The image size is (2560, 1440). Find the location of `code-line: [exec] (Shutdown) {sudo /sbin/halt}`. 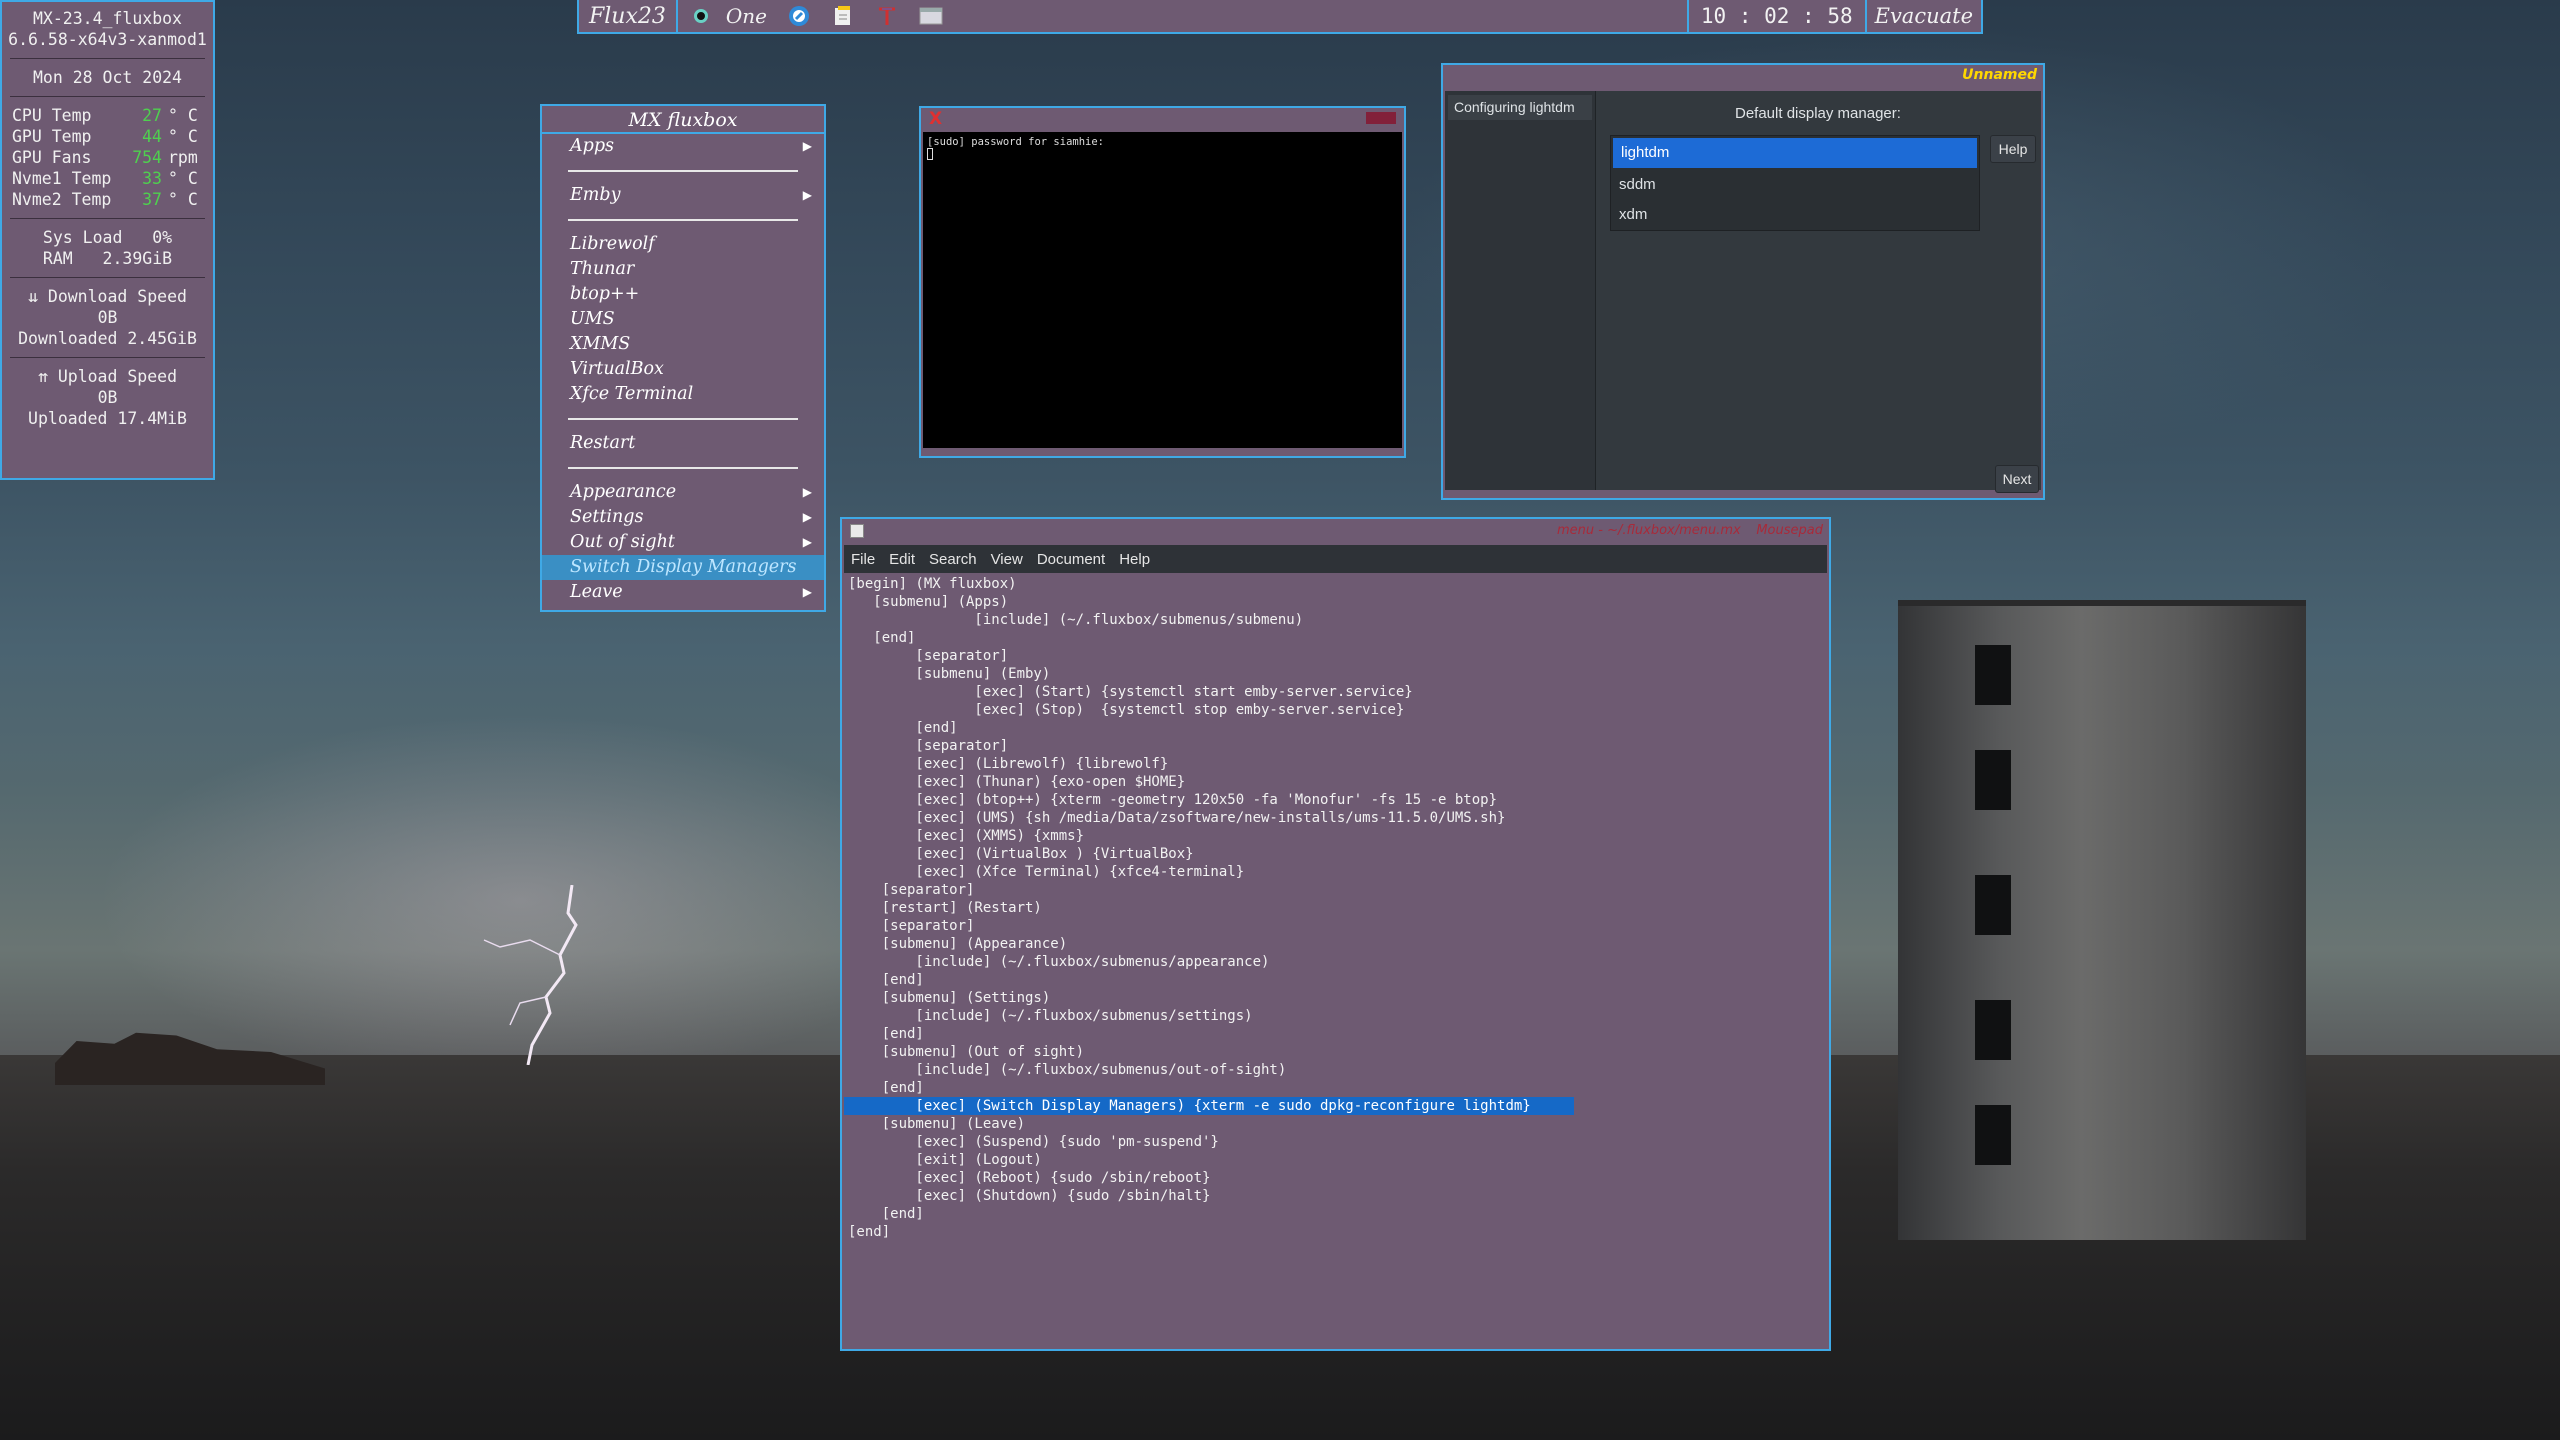

code-line: [exec] (Shutdown) {sudo /sbin/halt} is located at coordinates (1335, 1196).